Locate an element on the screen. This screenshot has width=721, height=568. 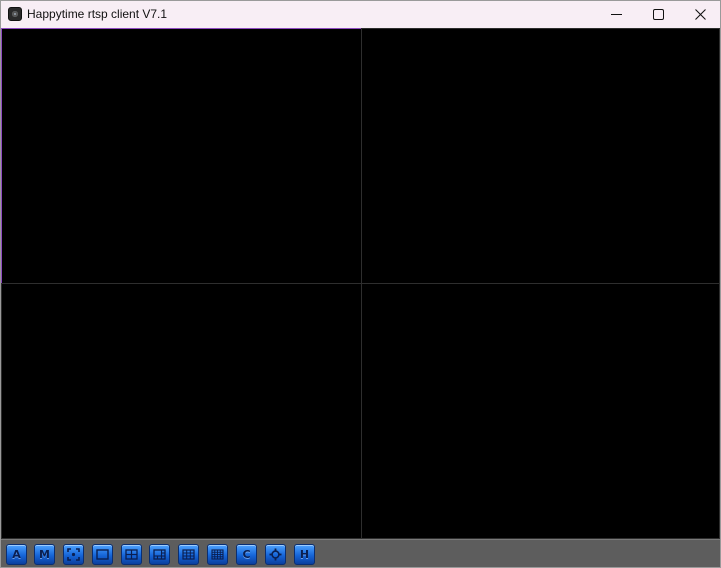
btn-settings is located at coordinates (275, 554).